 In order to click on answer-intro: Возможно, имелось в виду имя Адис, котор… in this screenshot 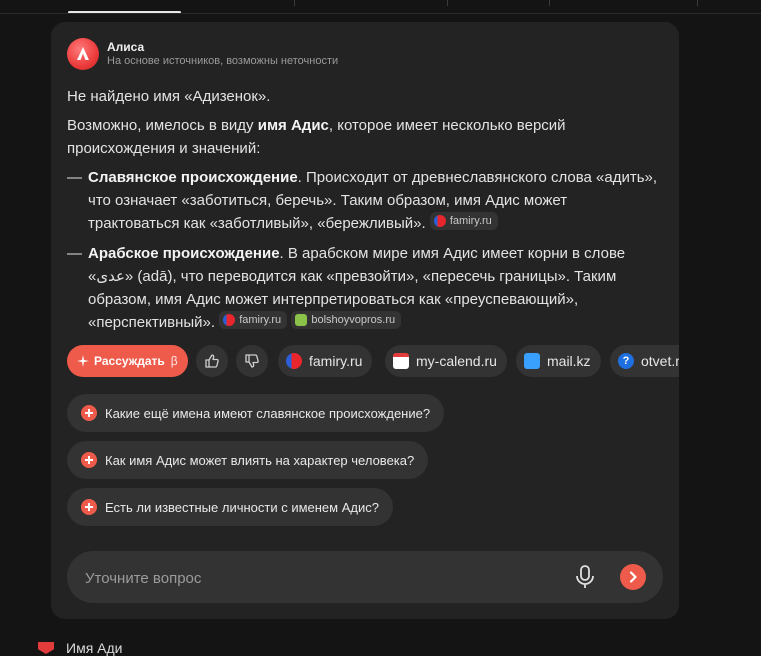, I will do `click(316, 137)`.